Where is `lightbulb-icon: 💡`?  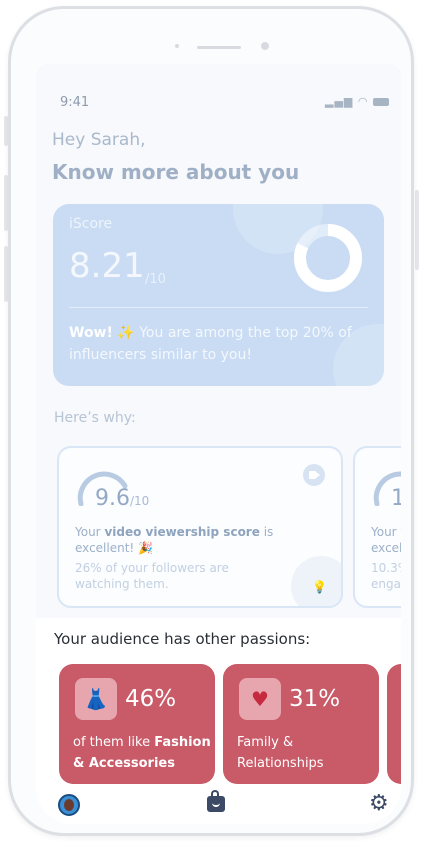
lightbulb-icon: 💡 is located at coordinates (319, 587).